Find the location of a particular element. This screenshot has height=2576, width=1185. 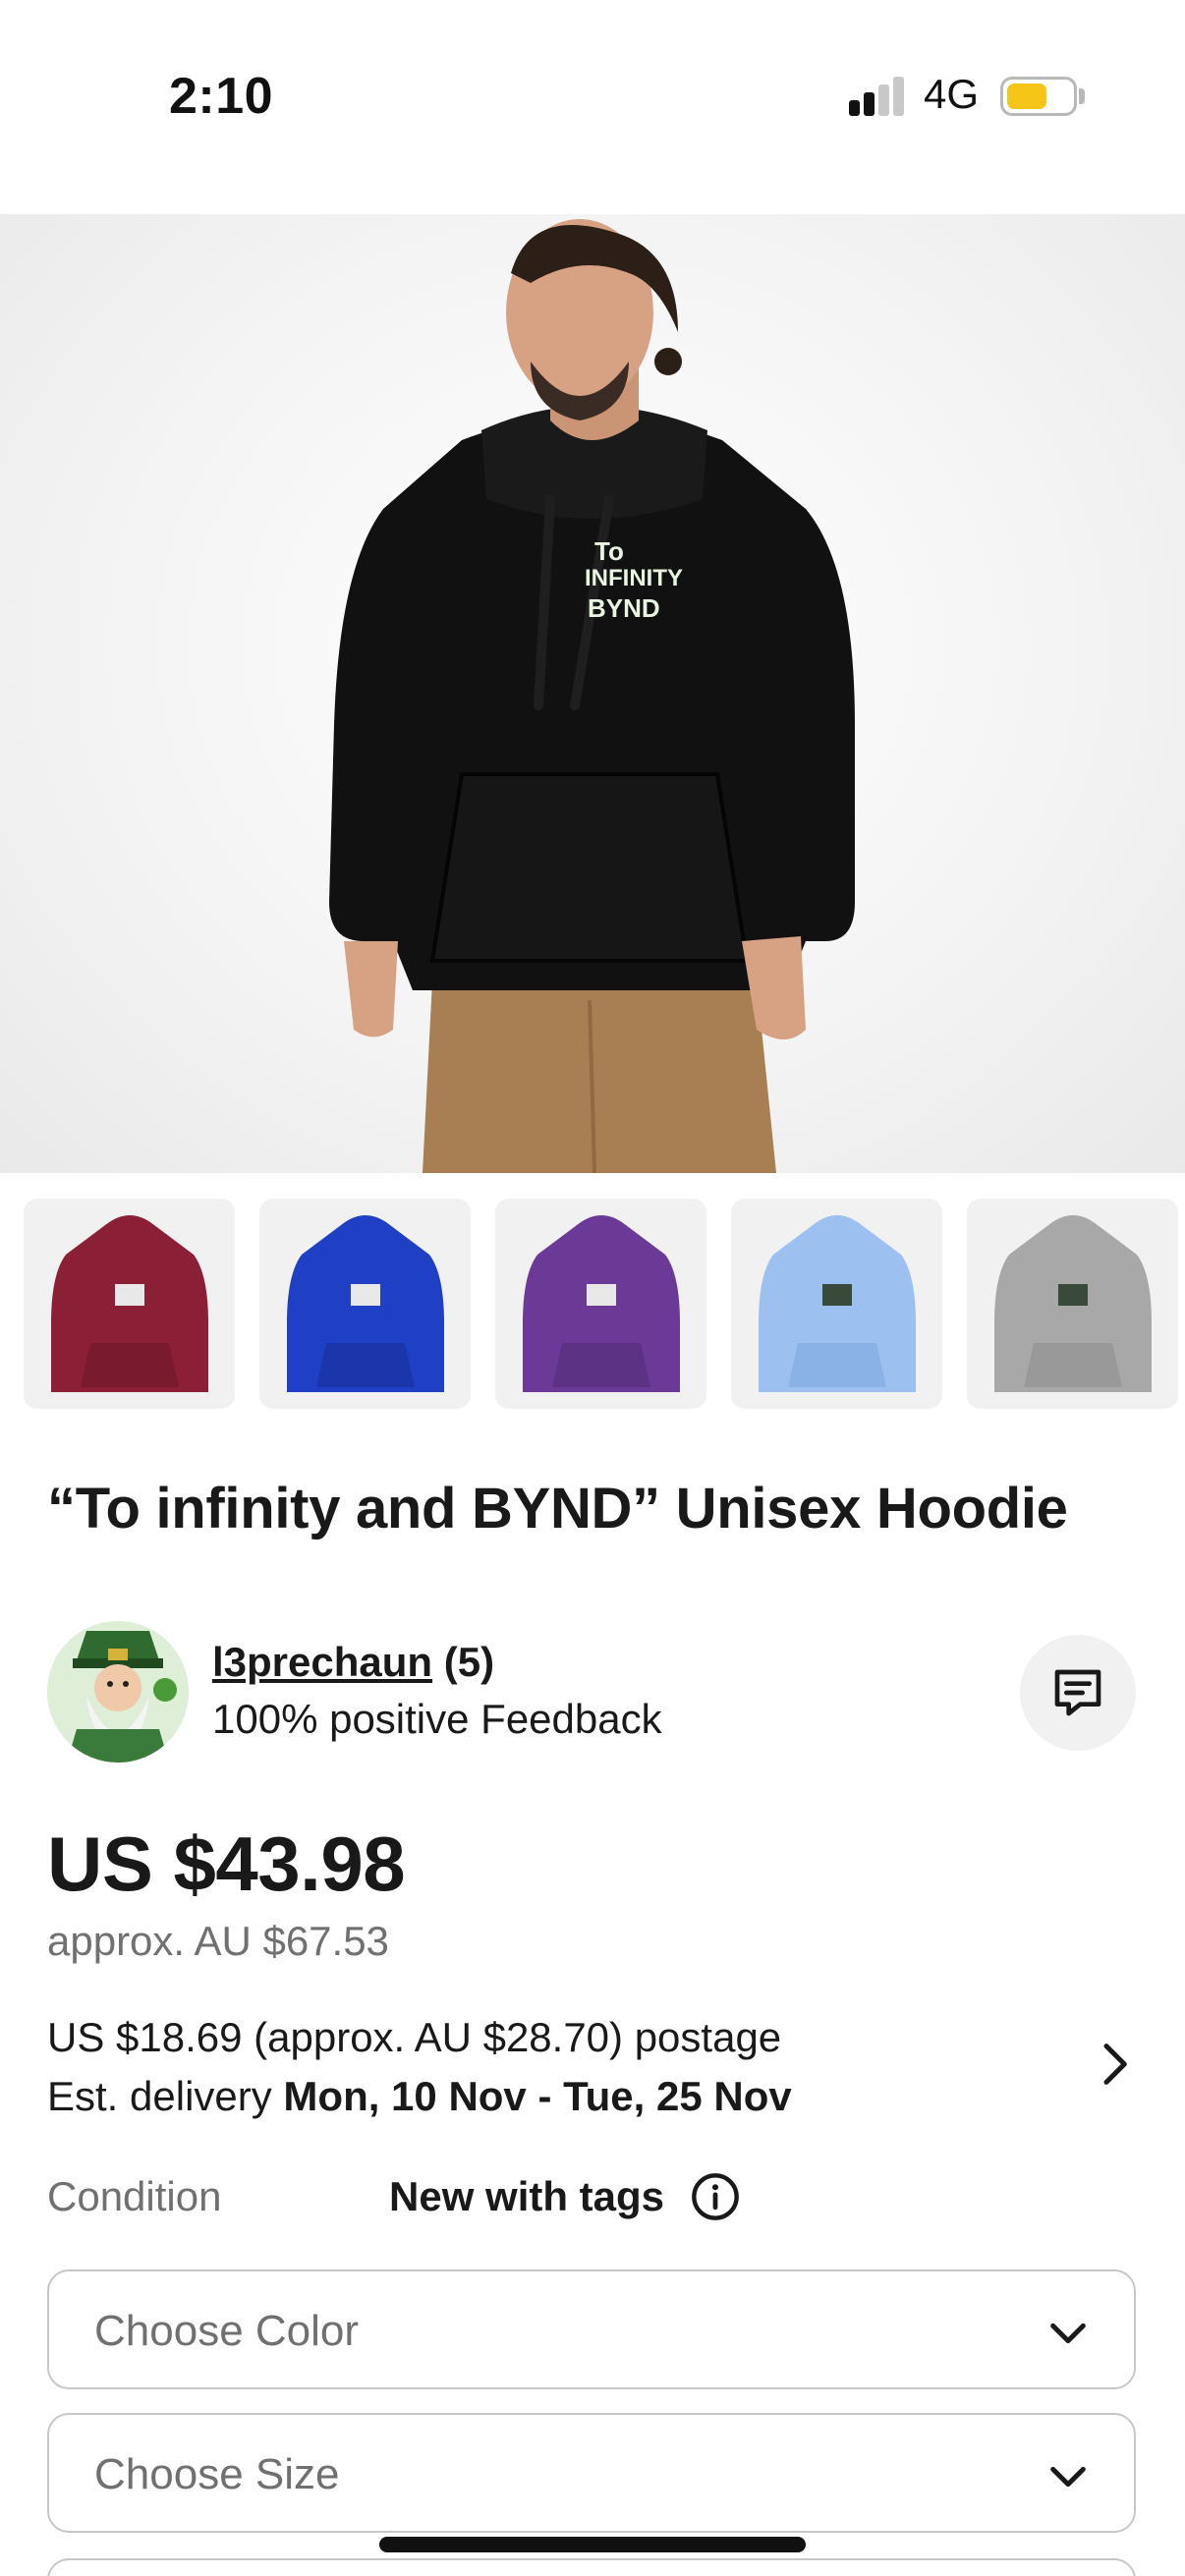

seller-name-line: l3prechaun (5) is located at coordinates (353, 1662).